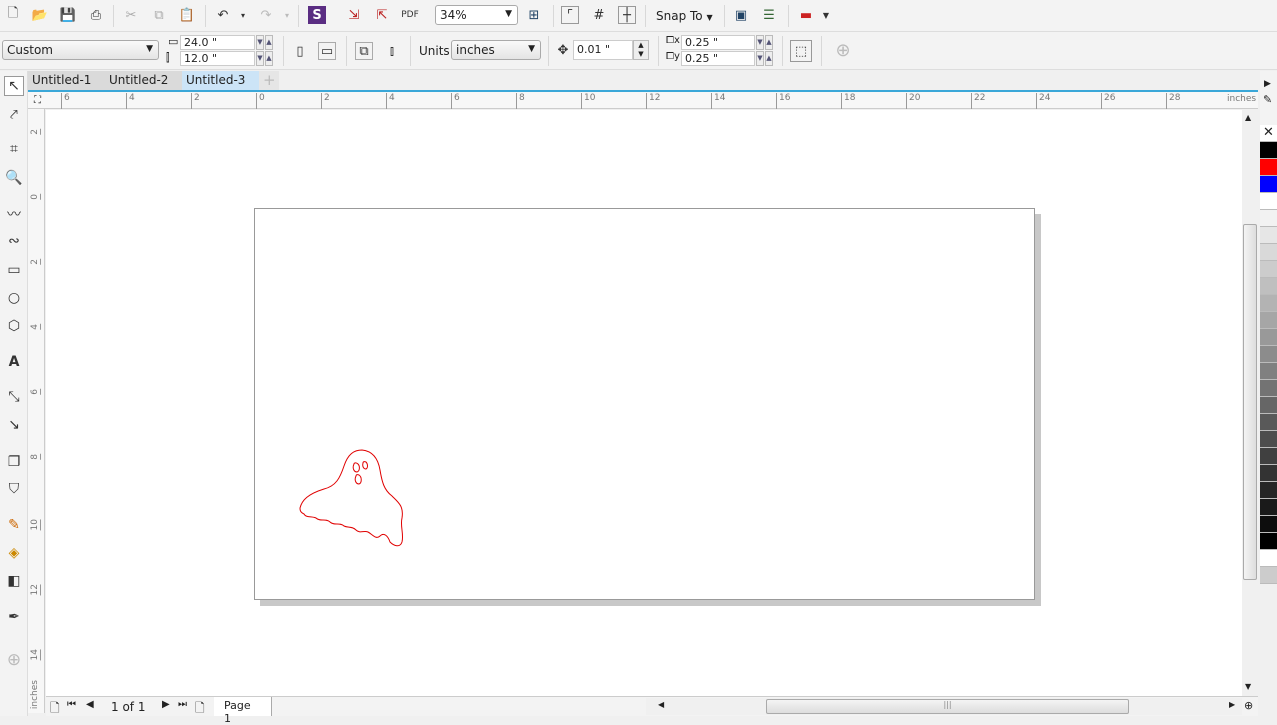 The width and height of the screenshot is (1277, 725). I want to click on redo-dropdown-icon: ▾, so click(287, 15).